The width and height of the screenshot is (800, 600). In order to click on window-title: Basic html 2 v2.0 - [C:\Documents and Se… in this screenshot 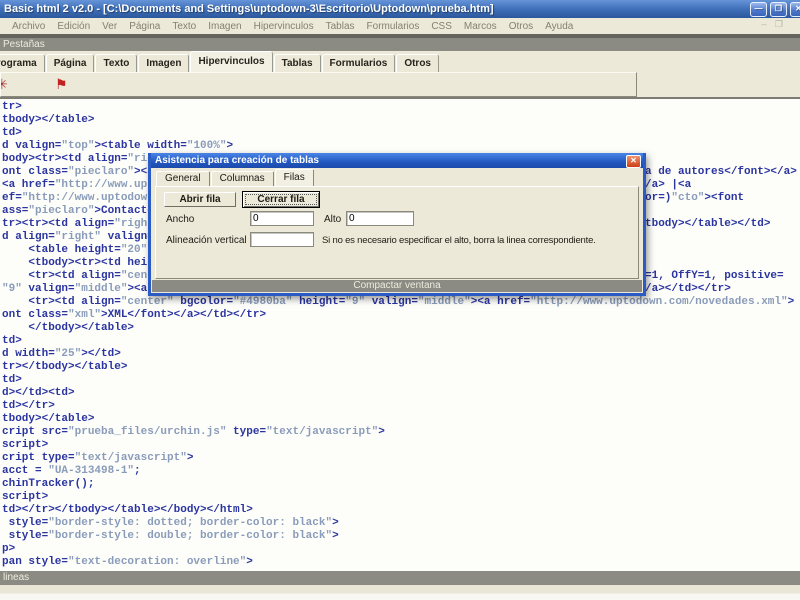, I will do `click(249, 9)`.